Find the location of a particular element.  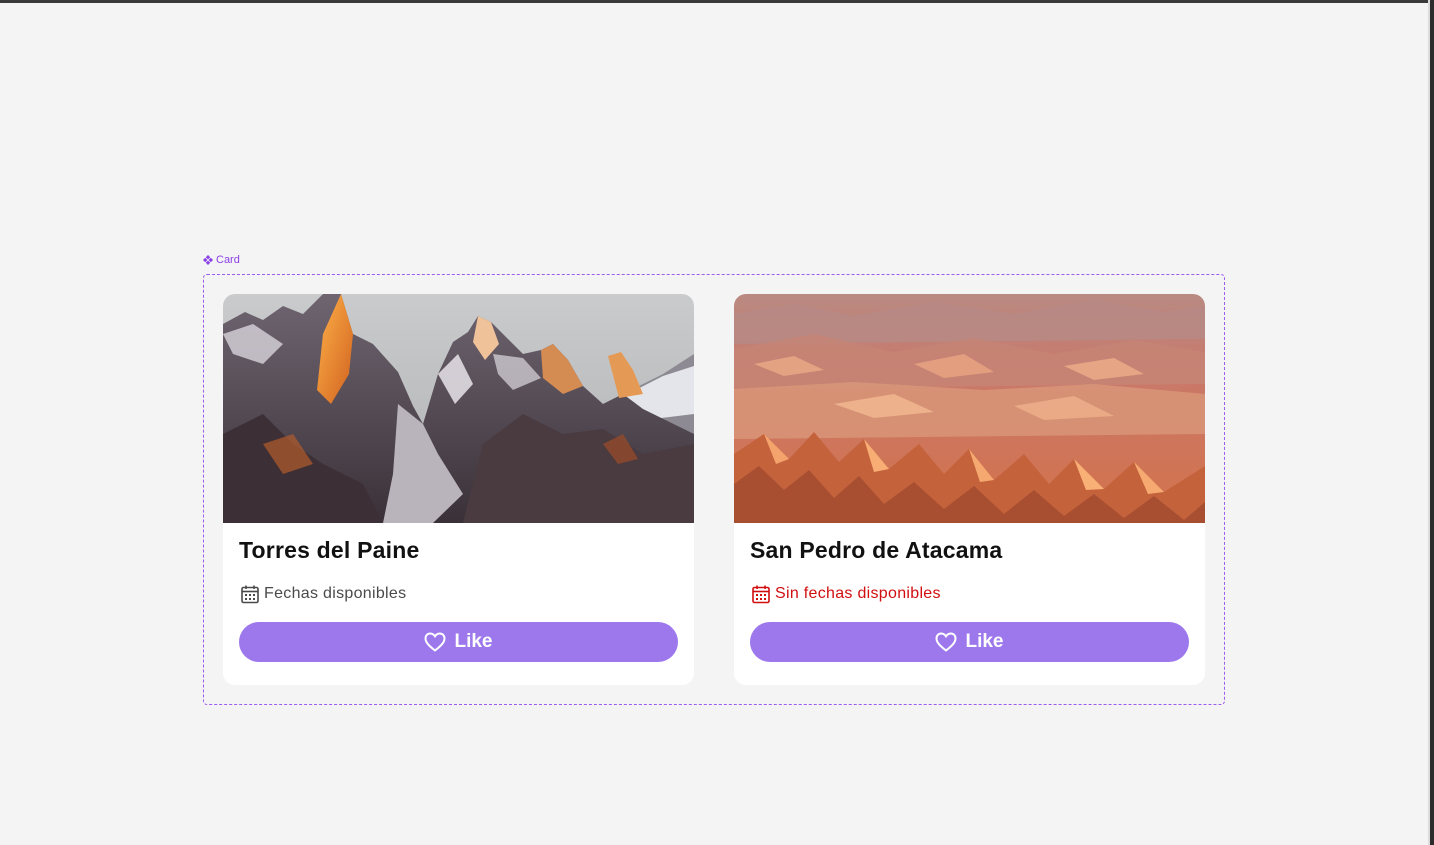

availability-status: Sin fechas disponibles is located at coordinates (846, 594).